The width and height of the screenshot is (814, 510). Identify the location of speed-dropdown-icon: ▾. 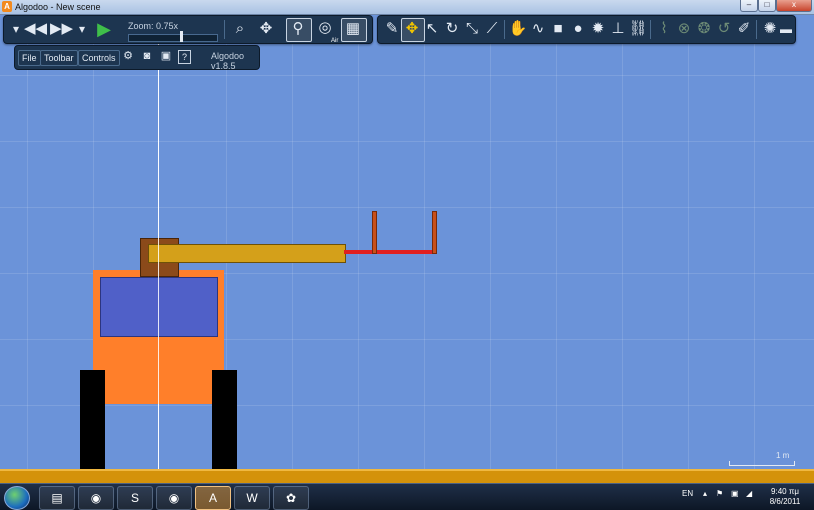
(82, 29).